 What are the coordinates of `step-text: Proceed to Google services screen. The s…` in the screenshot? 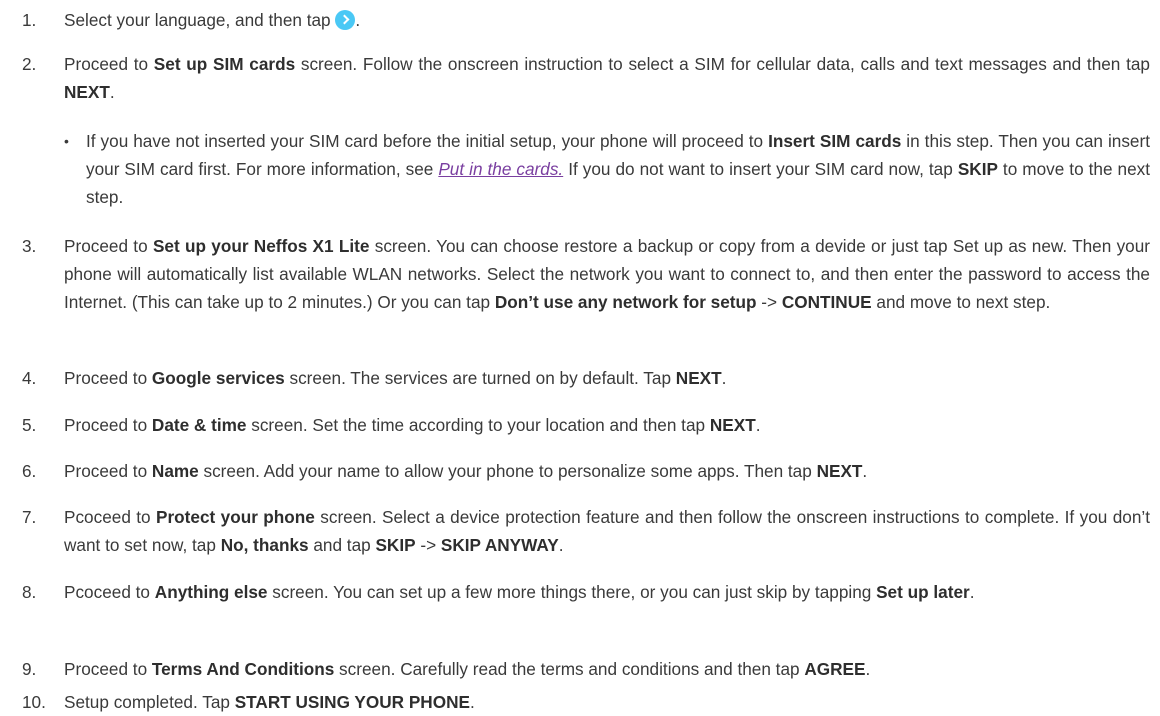 It's located at (395, 378).